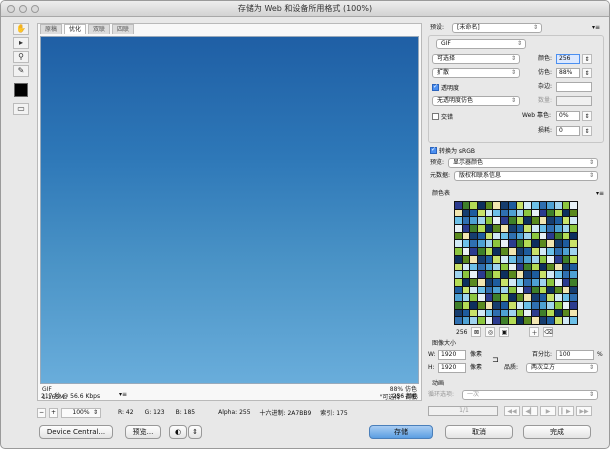 This screenshot has width=610, height=449. Describe the element at coordinates (587, 116) in the screenshot. I see `web-snap-stepper-icon: ⇕` at that location.